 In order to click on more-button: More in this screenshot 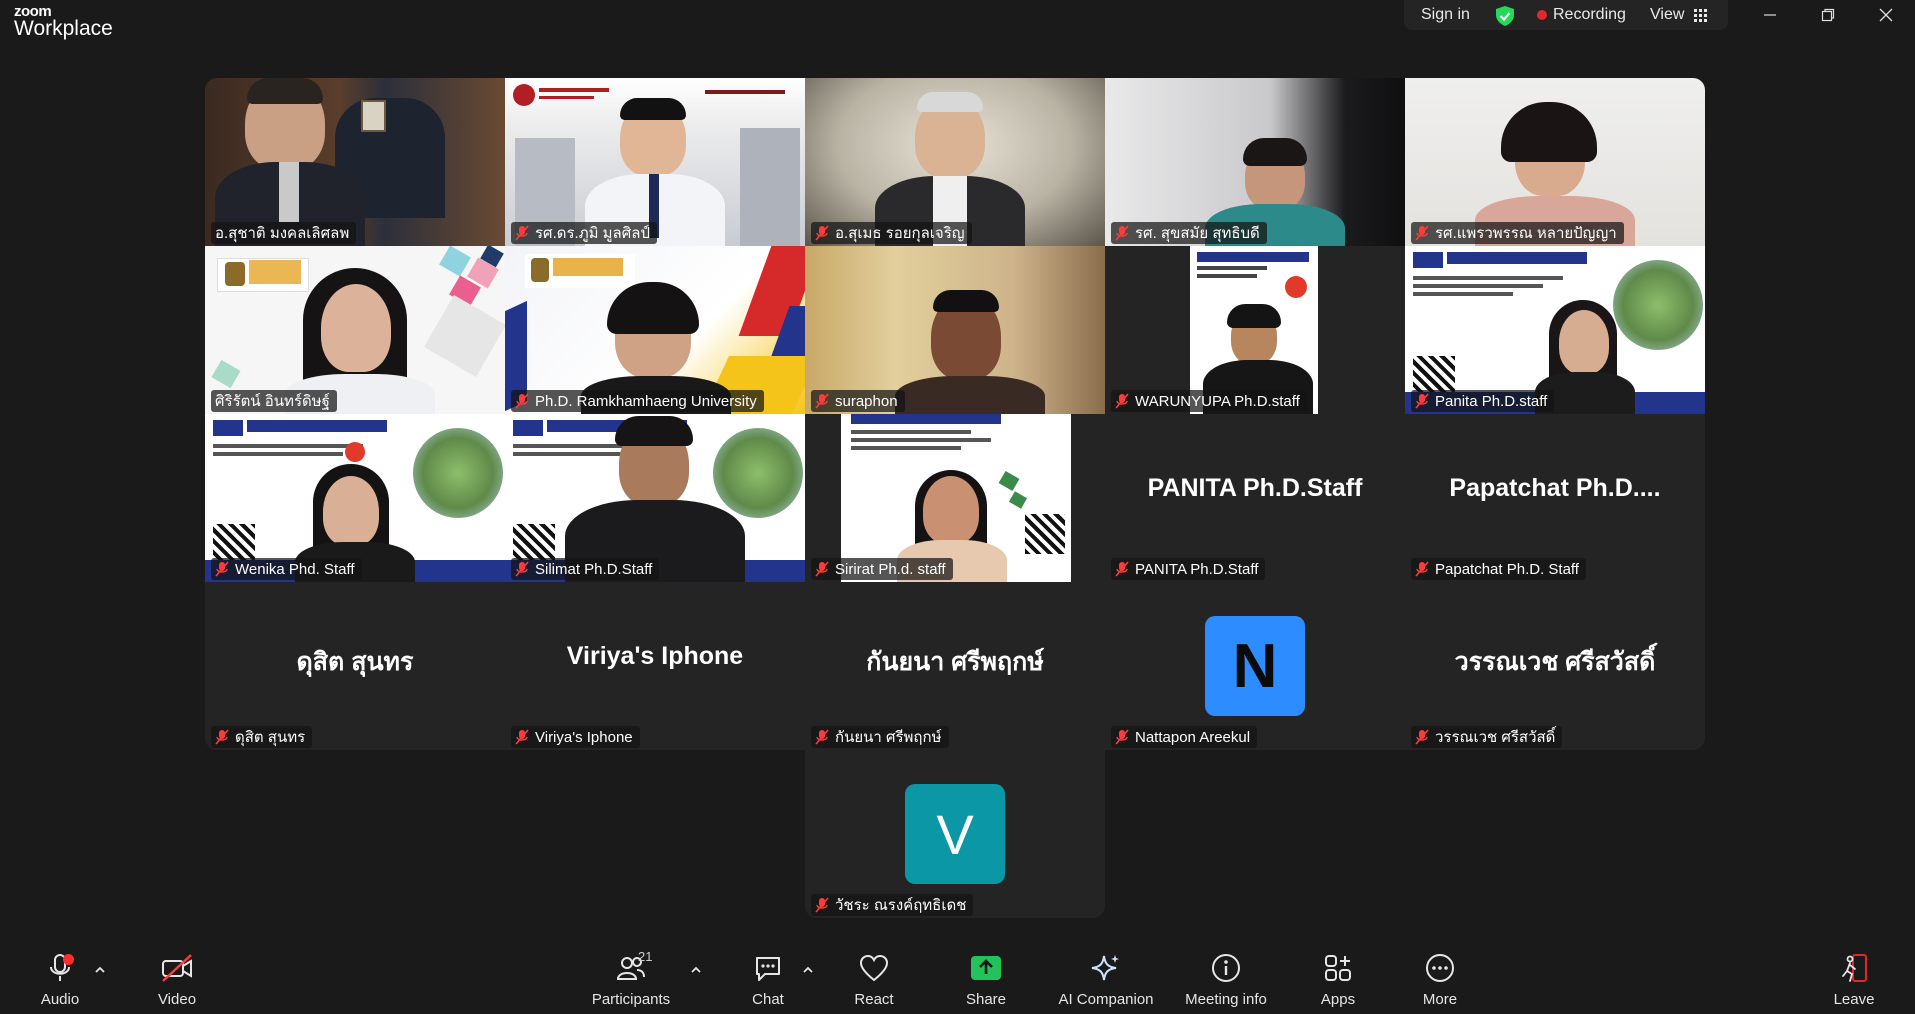, I will do `click(1440, 978)`.